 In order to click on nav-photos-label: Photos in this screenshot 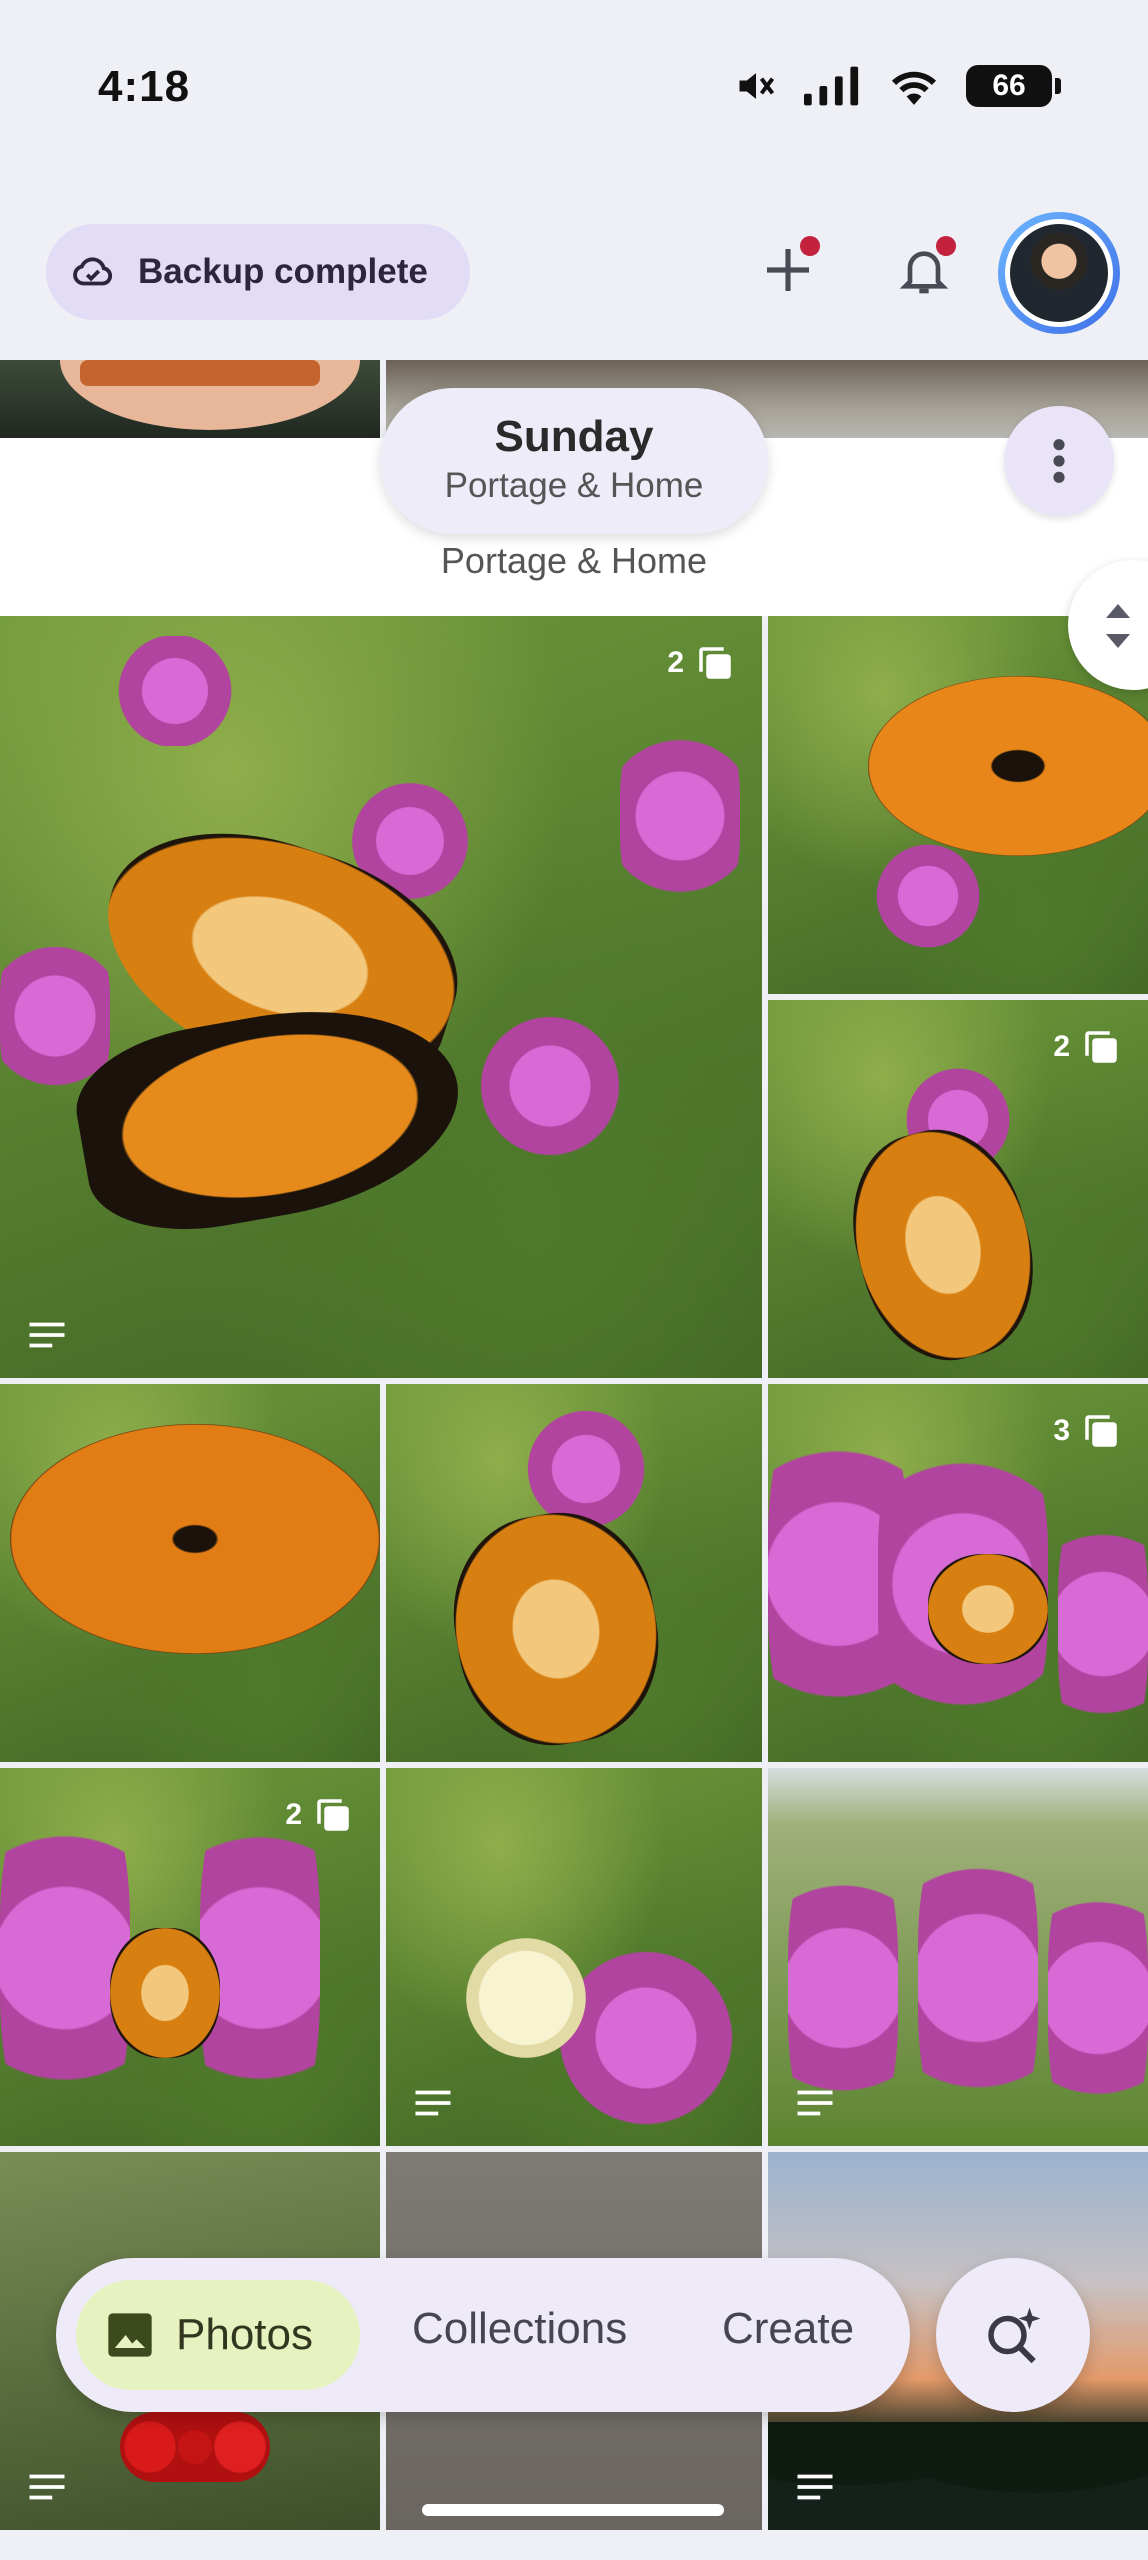, I will do `click(244, 2334)`.